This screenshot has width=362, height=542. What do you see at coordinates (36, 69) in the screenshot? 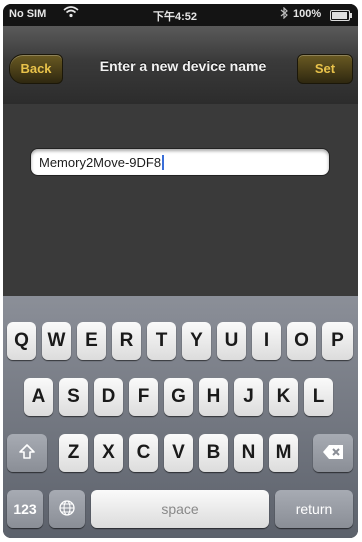
I see `back-button: Back` at bounding box center [36, 69].